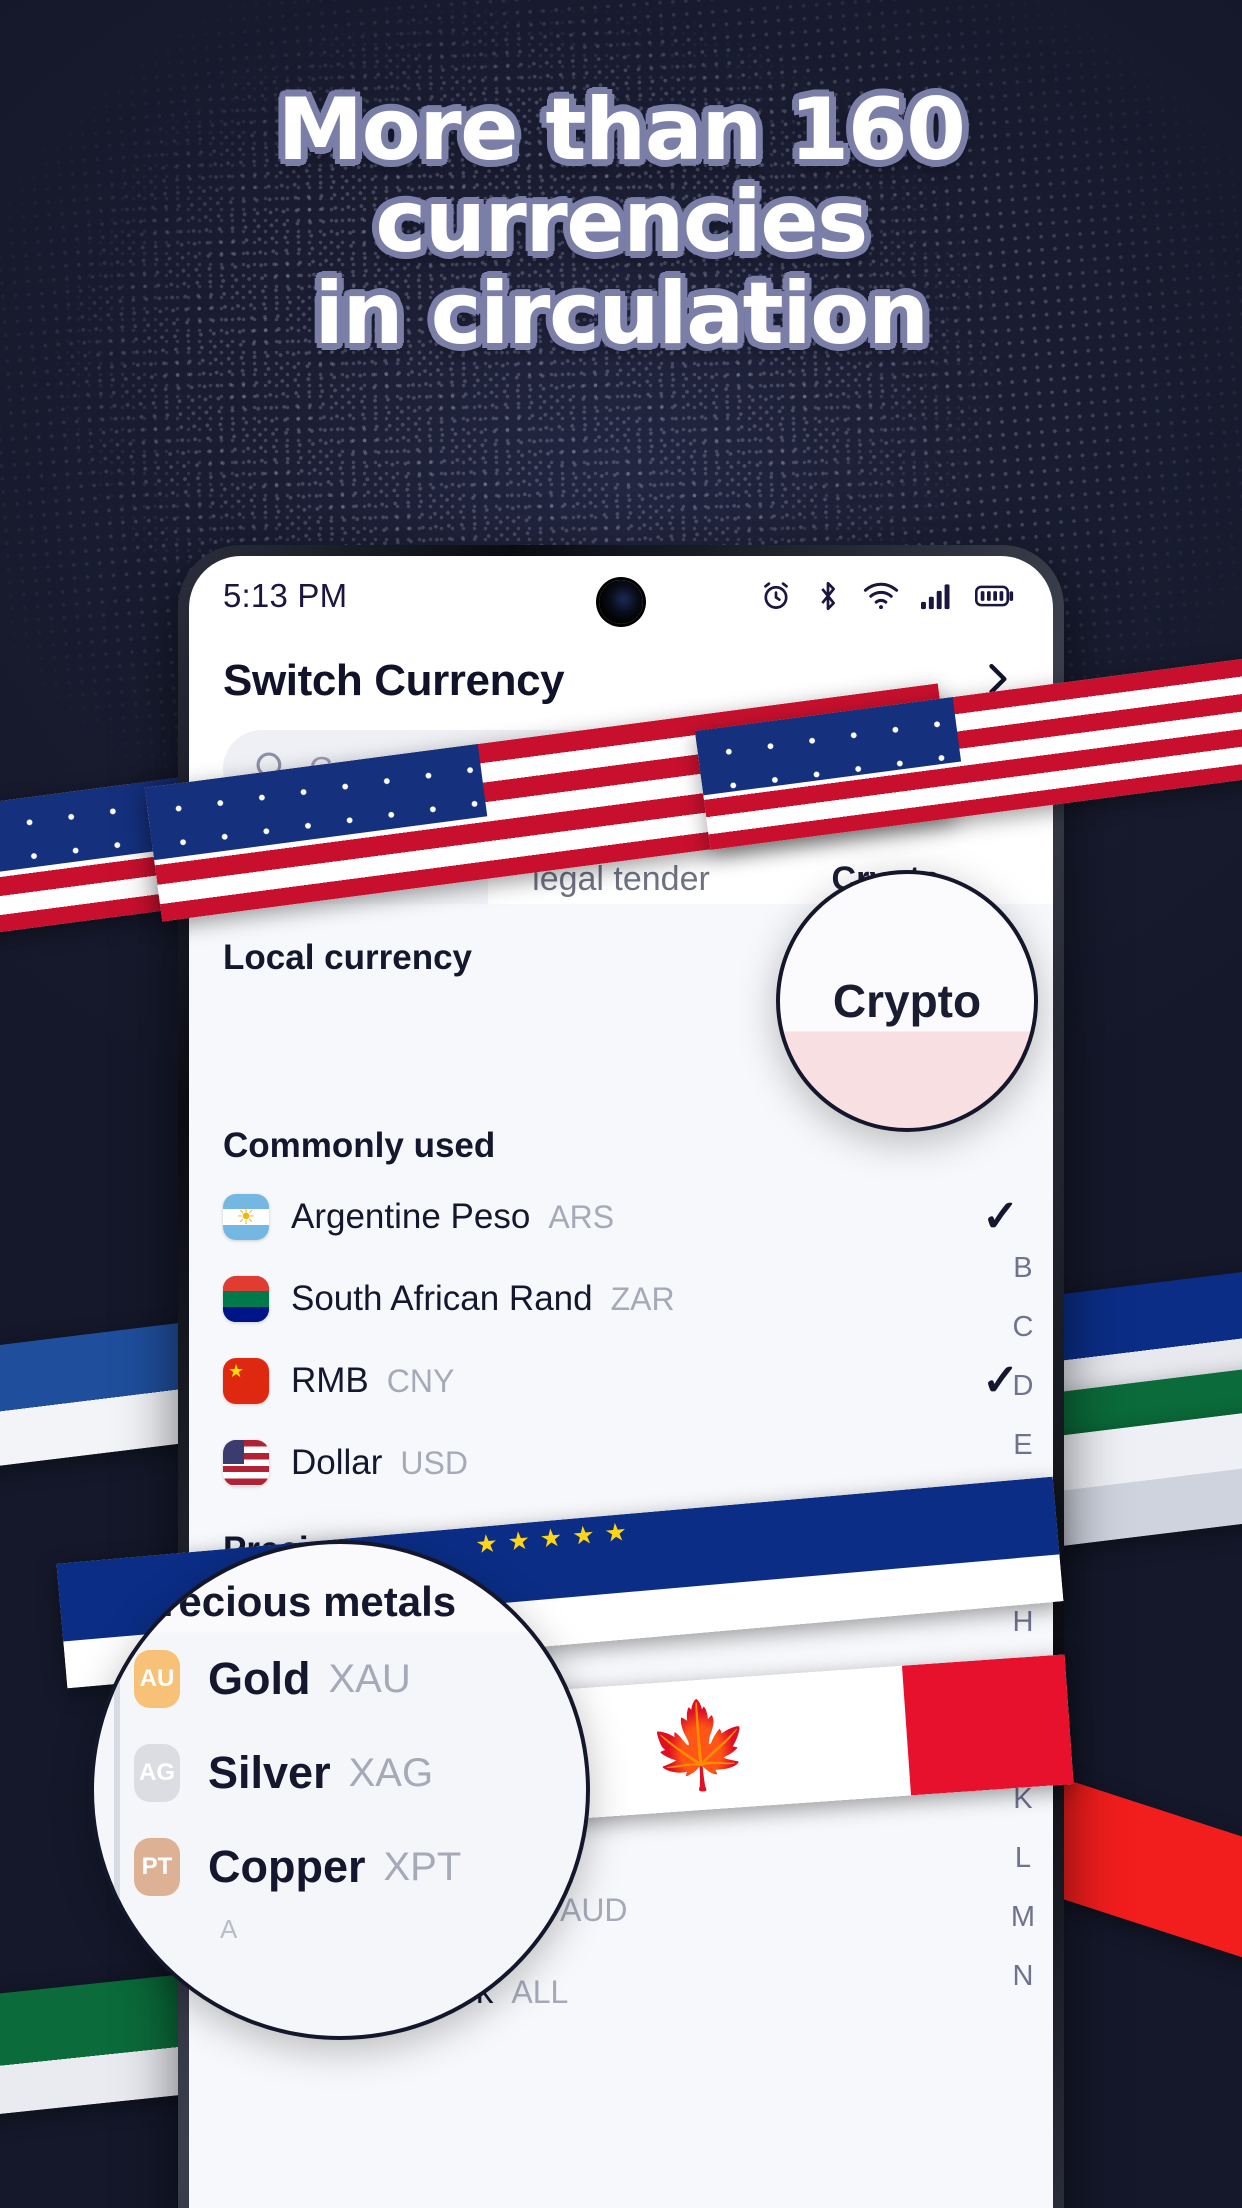 The width and height of the screenshot is (1242, 2208). What do you see at coordinates (642, 1298) in the screenshot?
I see `currency-code: ZAR` at bounding box center [642, 1298].